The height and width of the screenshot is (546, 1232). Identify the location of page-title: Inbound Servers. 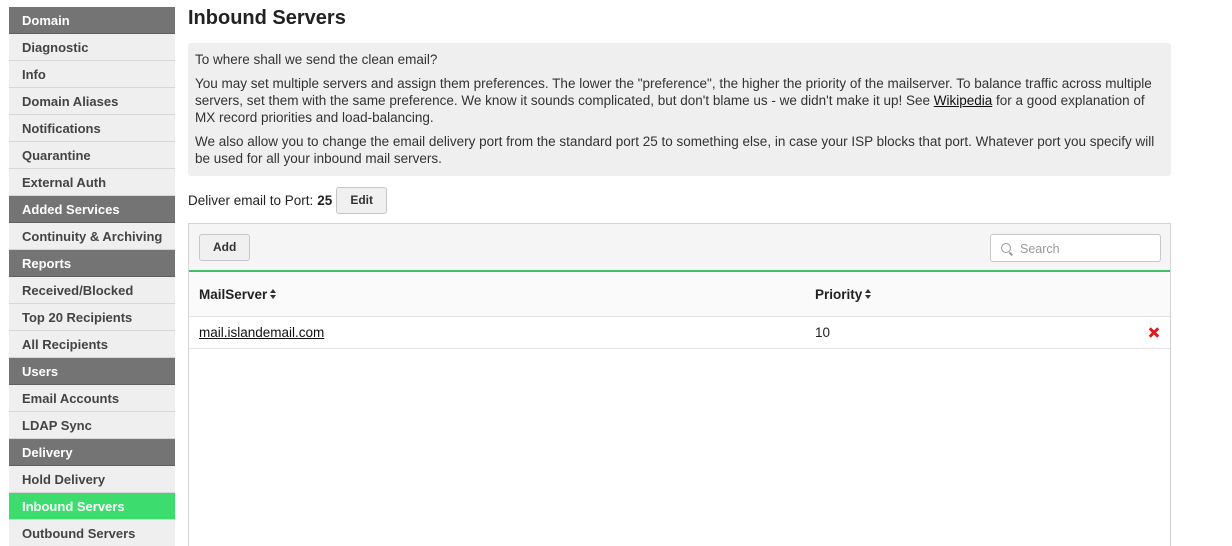
(267, 18).